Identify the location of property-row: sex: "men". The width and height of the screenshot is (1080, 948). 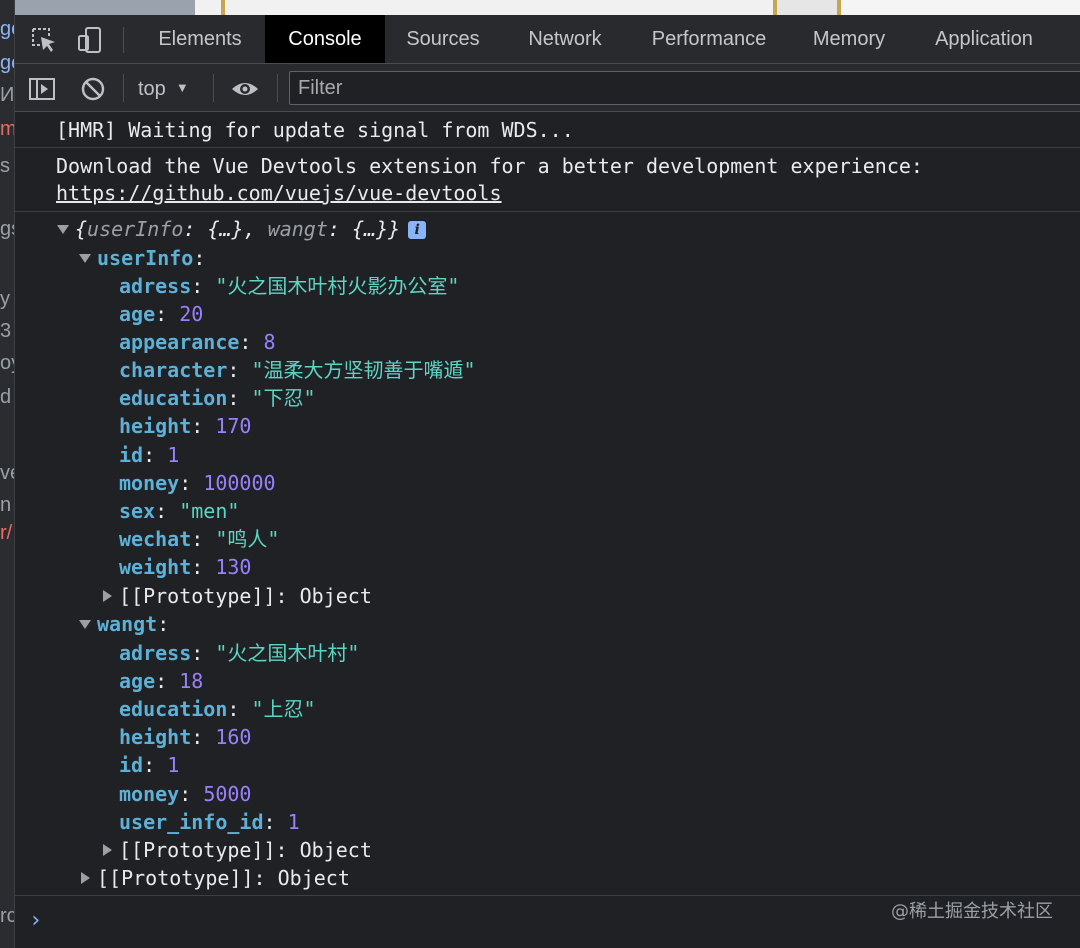
(179, 511).